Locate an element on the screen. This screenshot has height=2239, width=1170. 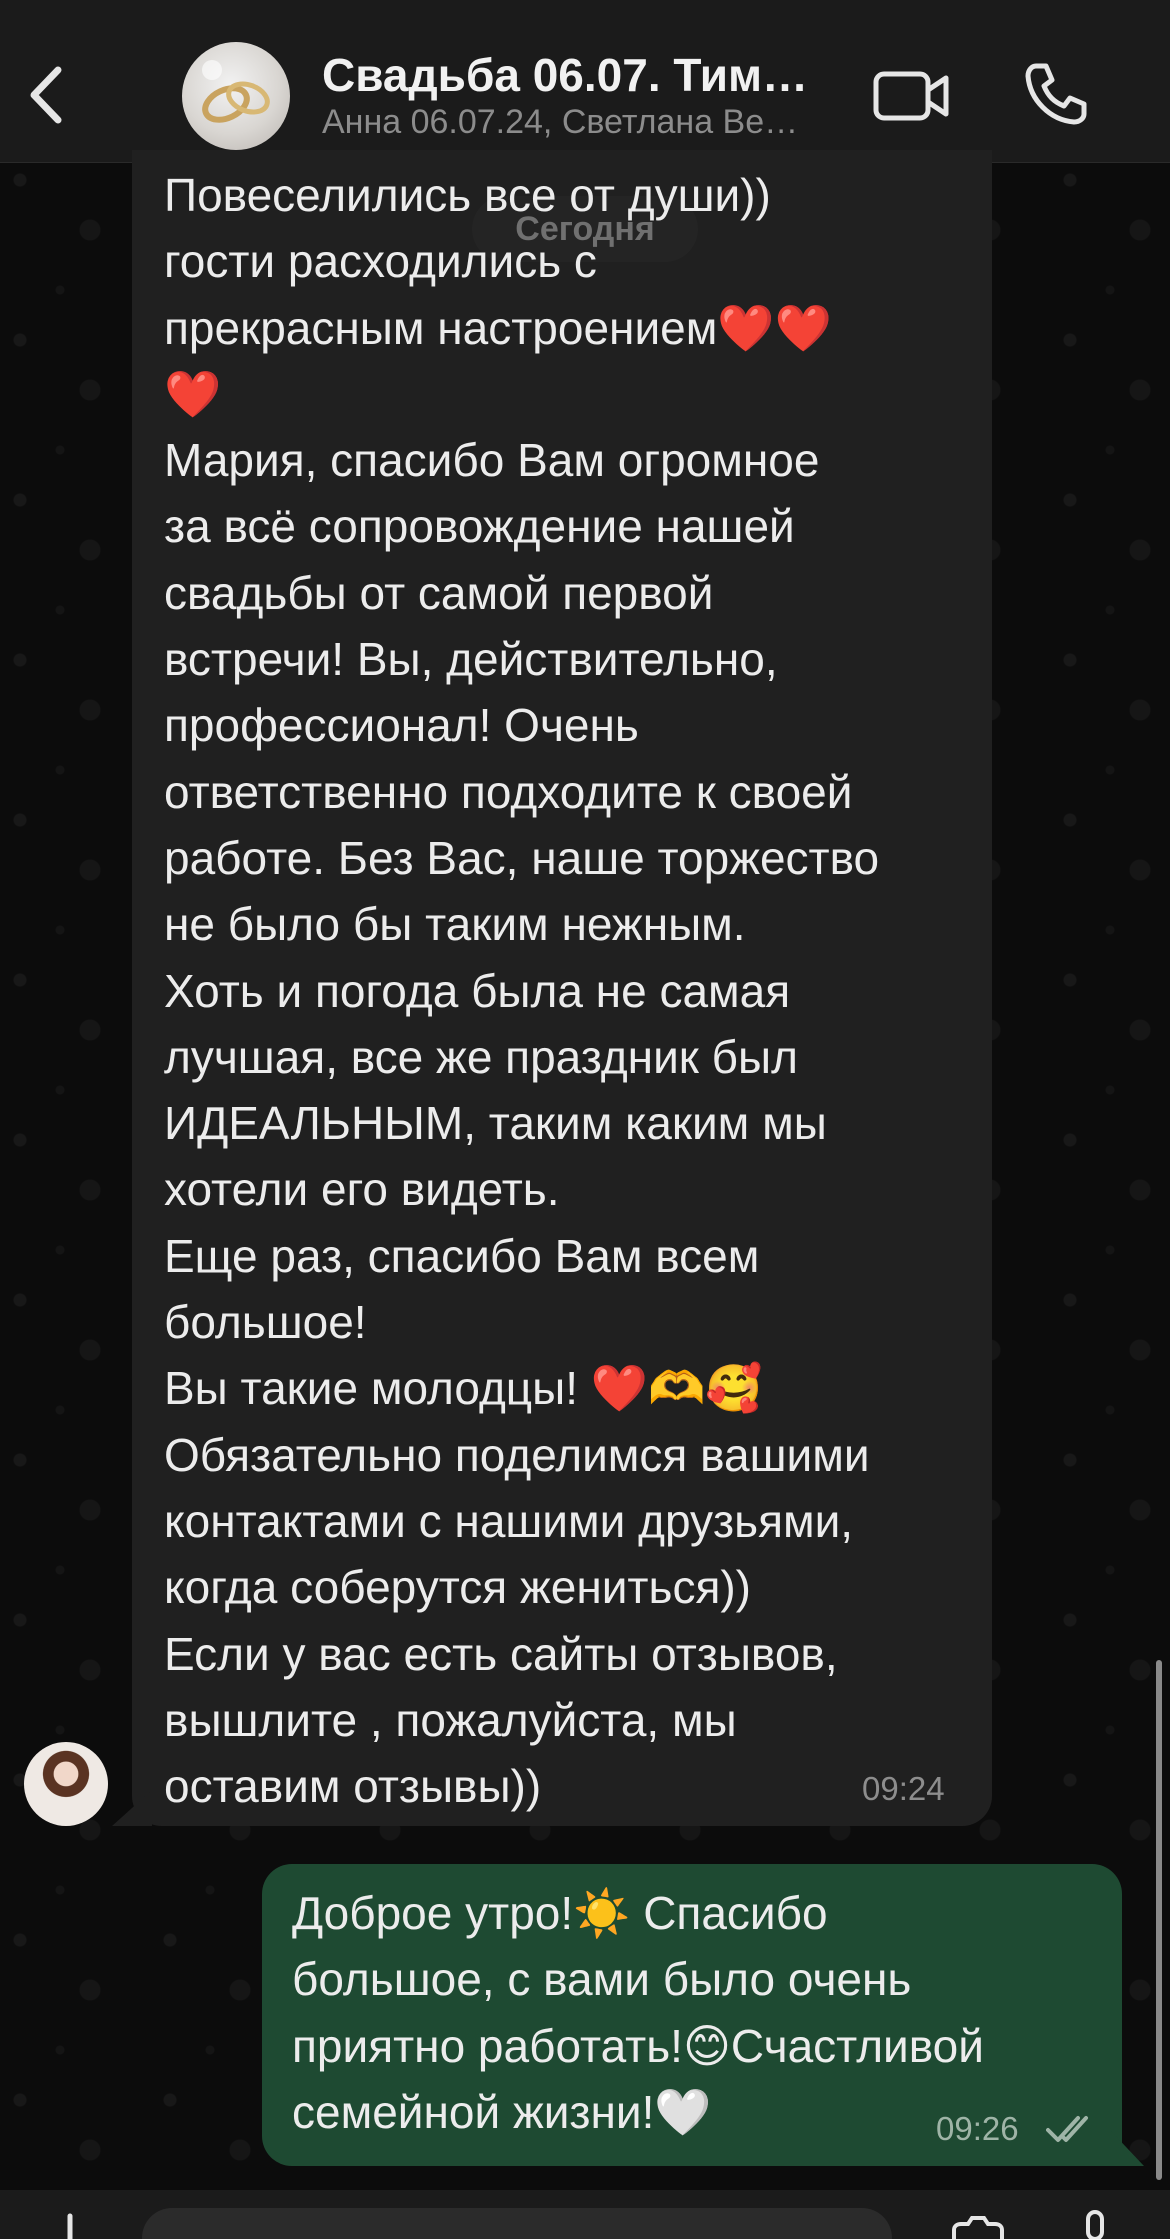
group-avatar is located at coordinates (236, 96).